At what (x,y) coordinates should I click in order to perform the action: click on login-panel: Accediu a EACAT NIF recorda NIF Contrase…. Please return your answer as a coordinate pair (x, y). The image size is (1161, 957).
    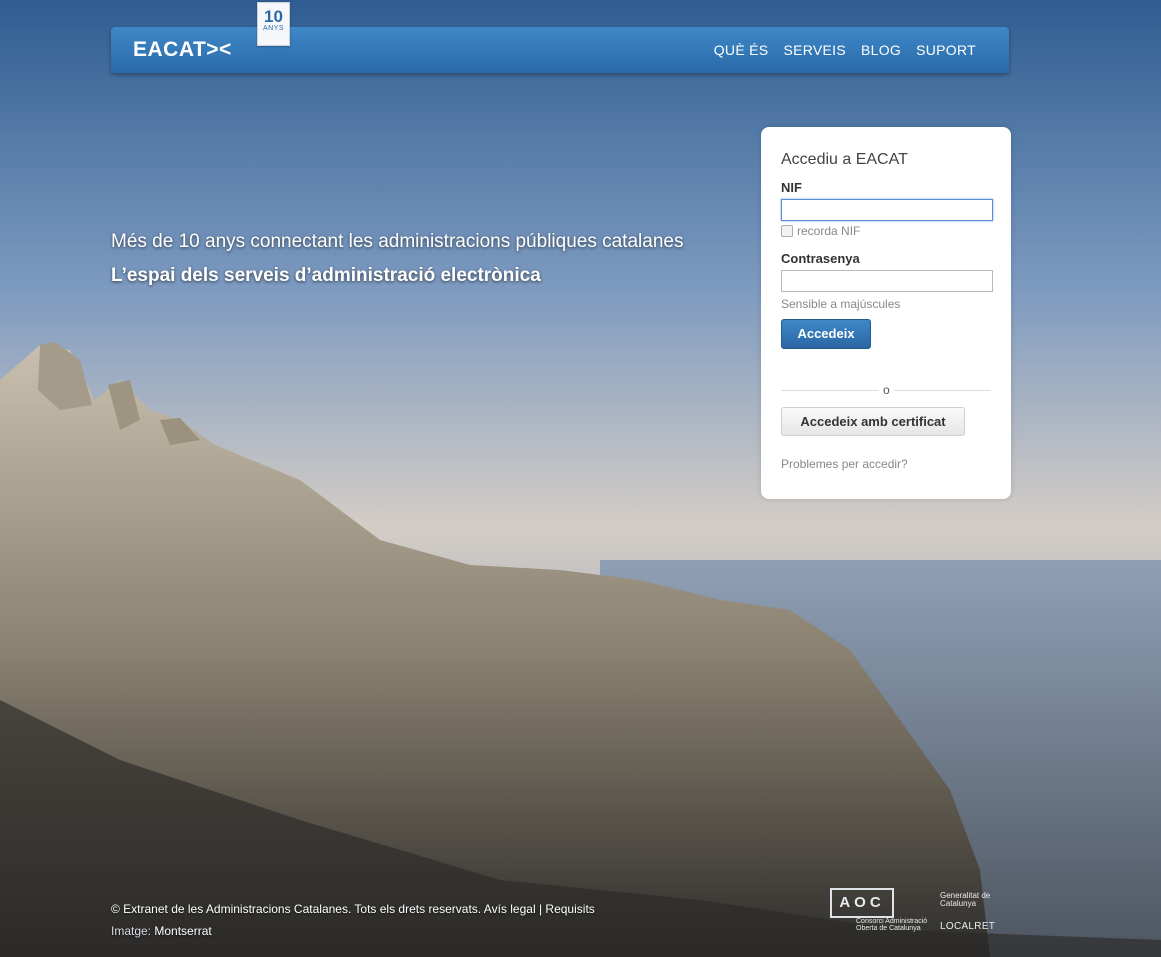
    Looking at the image, I should click on (886, 313).